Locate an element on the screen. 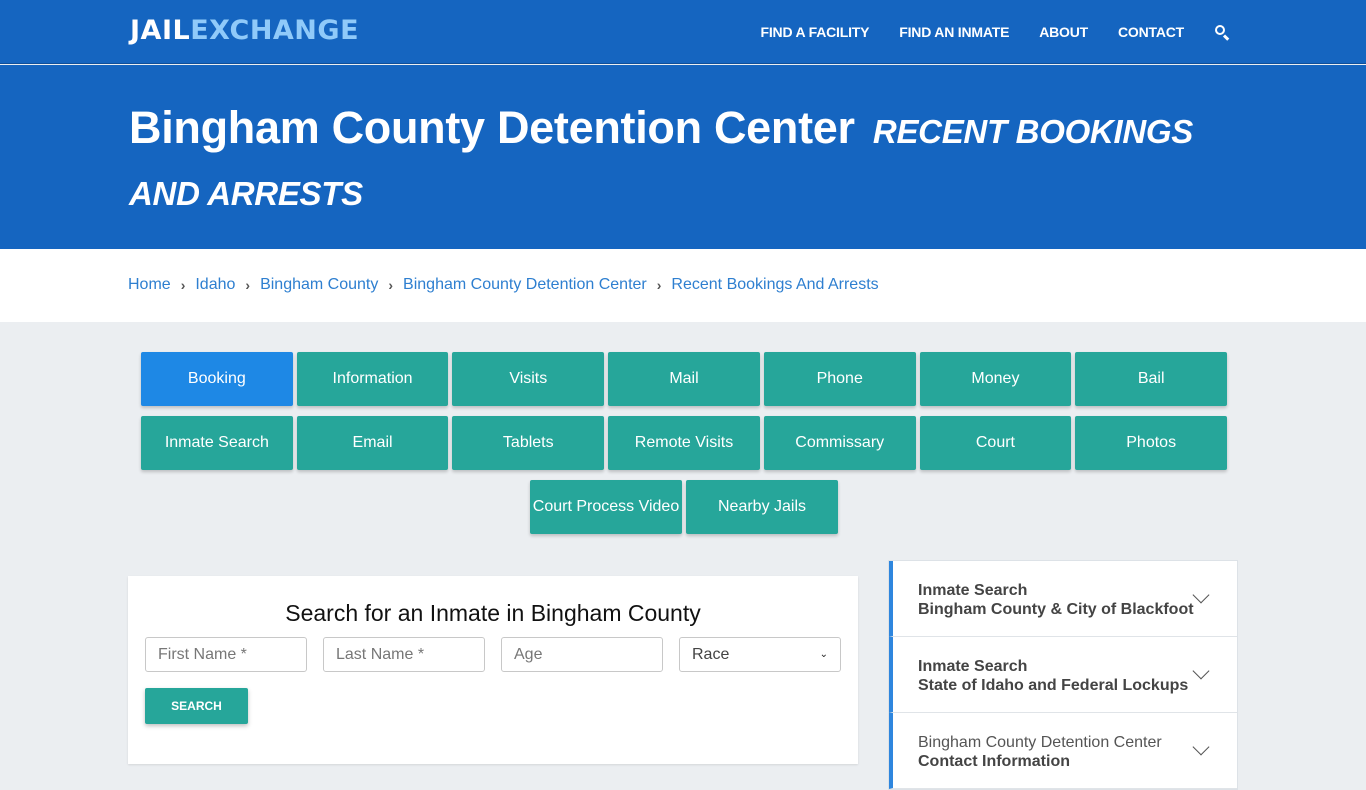 The image size is (1366, 790). page-title-main: Bingham County Detention Center is located at coordinates (492, 127).